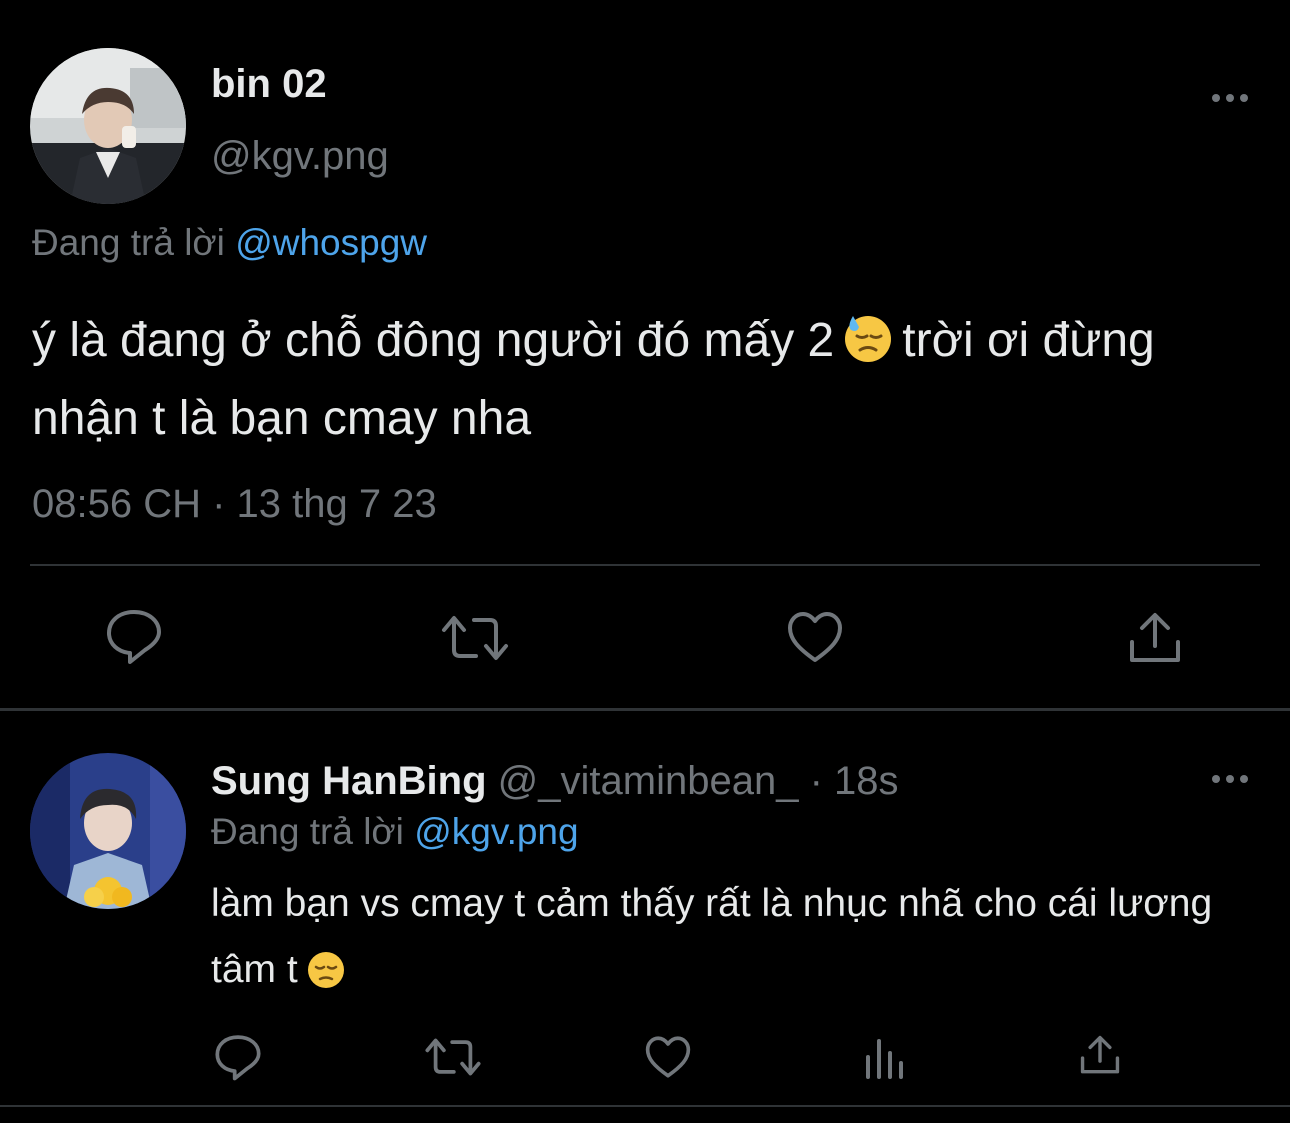 This screenshot has height=1123, width=1290. I want to click on tweet-time: 18s, so click(866, 781).